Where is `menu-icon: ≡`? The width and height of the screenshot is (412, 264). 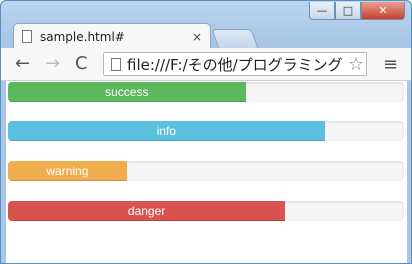 menu-icon: ≡ is located at coordinates (390, 64).